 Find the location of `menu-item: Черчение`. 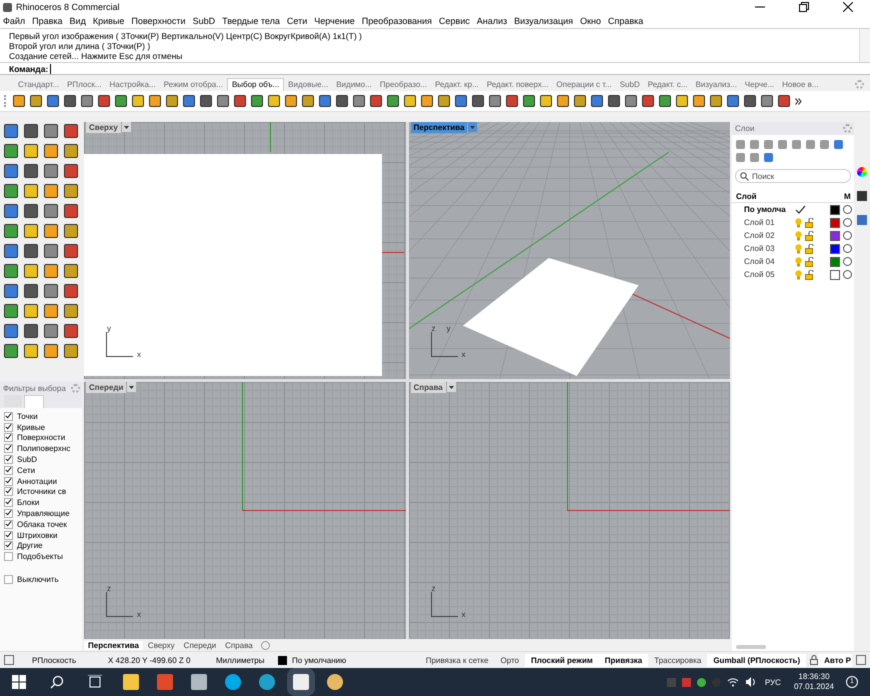

menu-item: Черчение is located at coordinates (334, 21).